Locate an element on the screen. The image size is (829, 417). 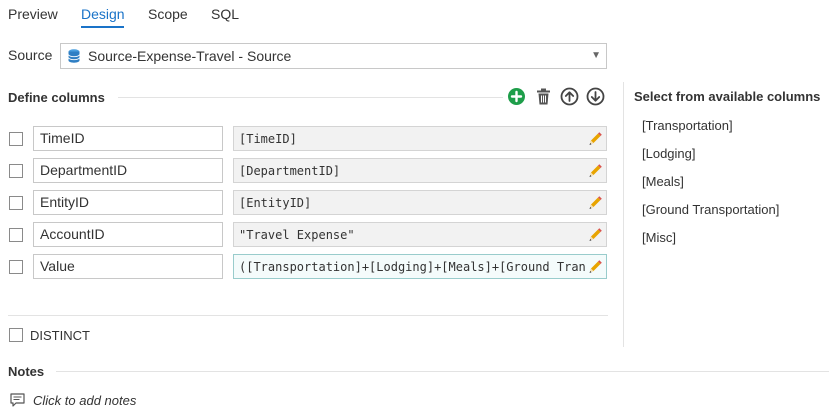
active-tab-indicator is located at coordinates (102, 27).